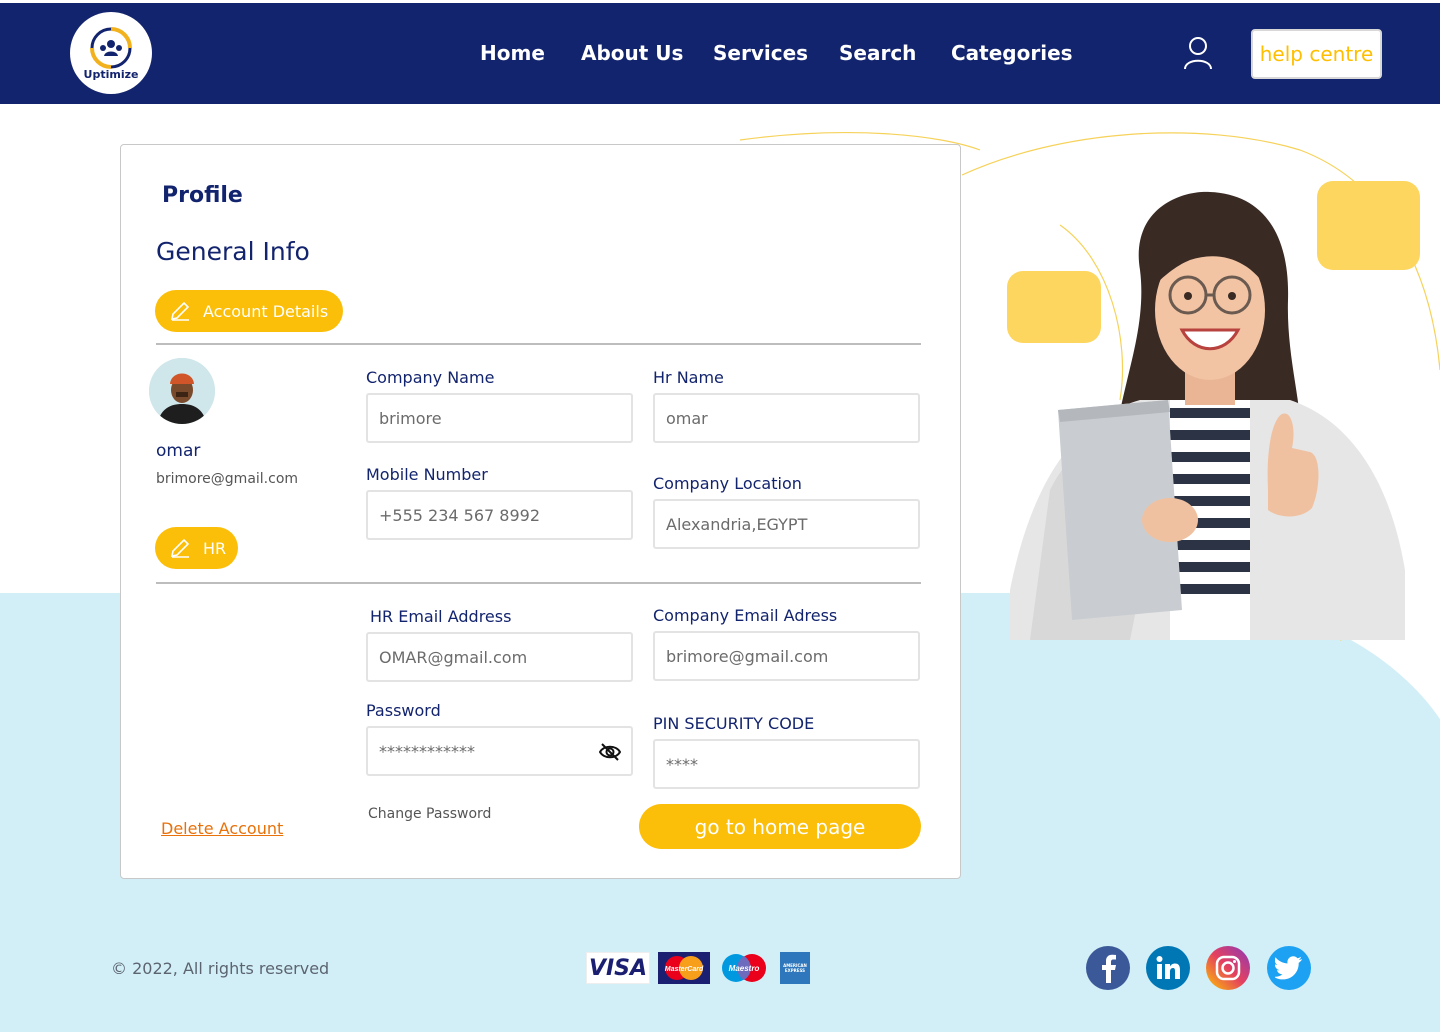 The width and height of the screenshot is (1440, 1032). What do you see at coordinates (745, 615) in the screenshot?
I see `company-email-label: Company Email Adress` at bounding box center [745, 615].